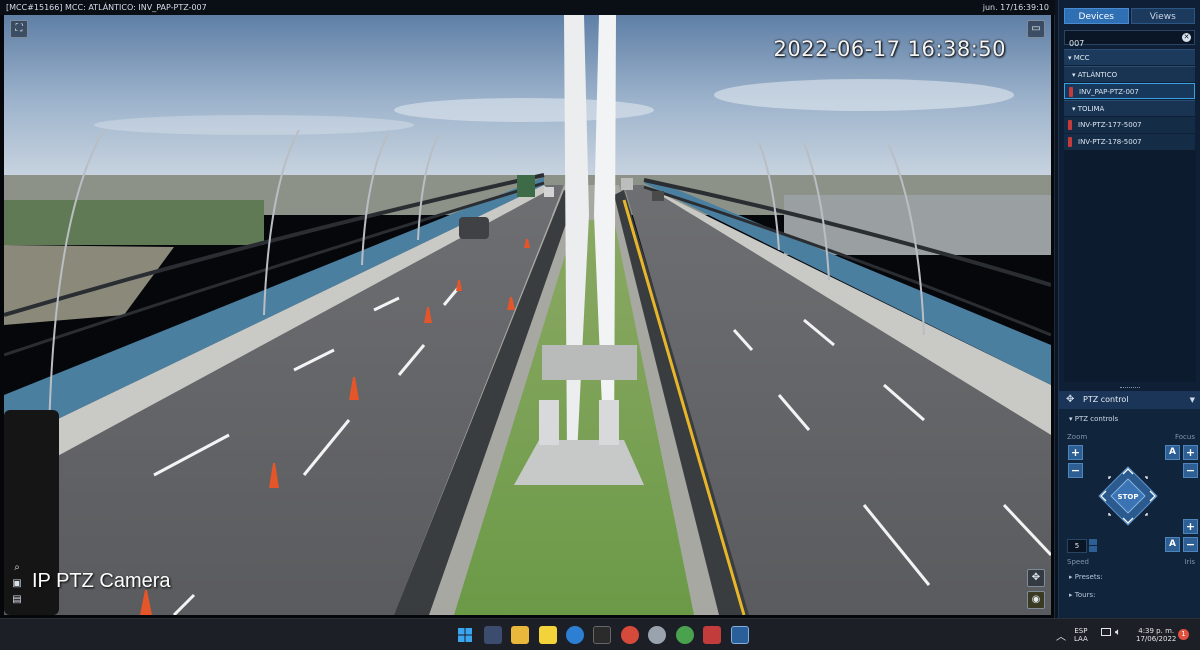  I want to click on osd-timestamp: 2022-06-17 16:38:50, so click(889, 49).